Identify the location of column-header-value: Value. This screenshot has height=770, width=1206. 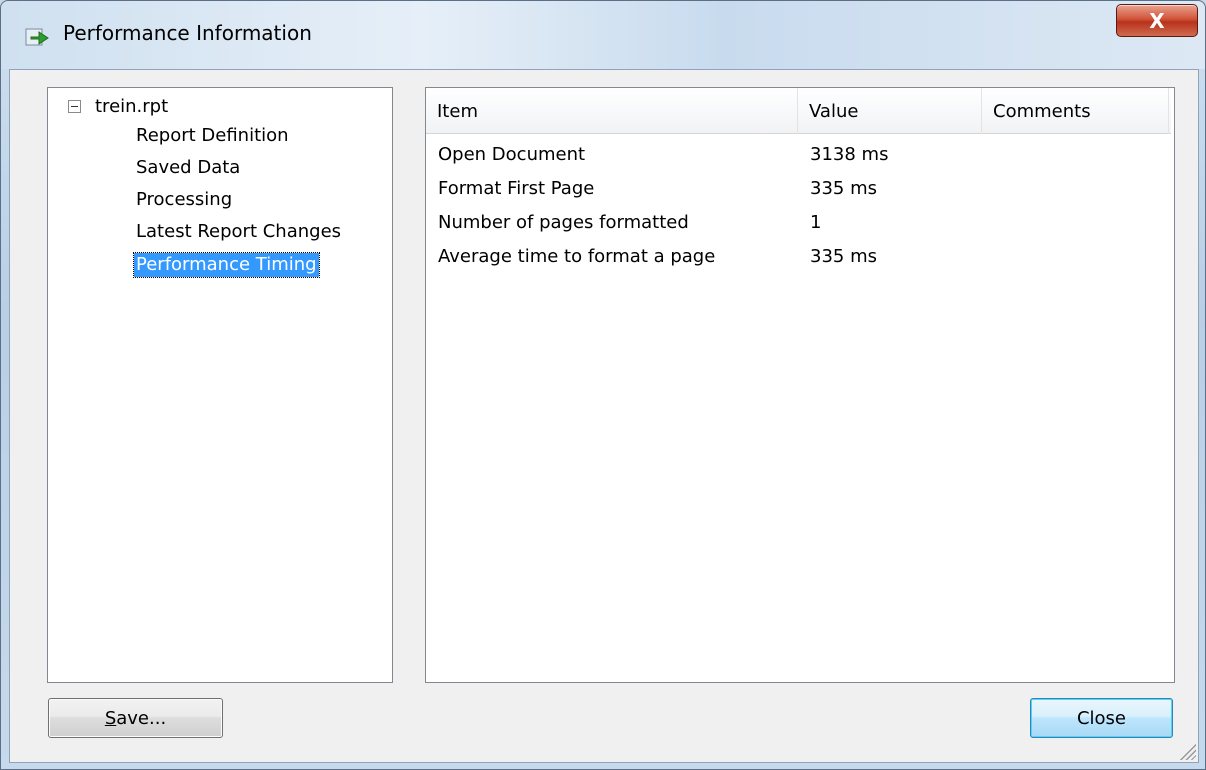
(890, 111).